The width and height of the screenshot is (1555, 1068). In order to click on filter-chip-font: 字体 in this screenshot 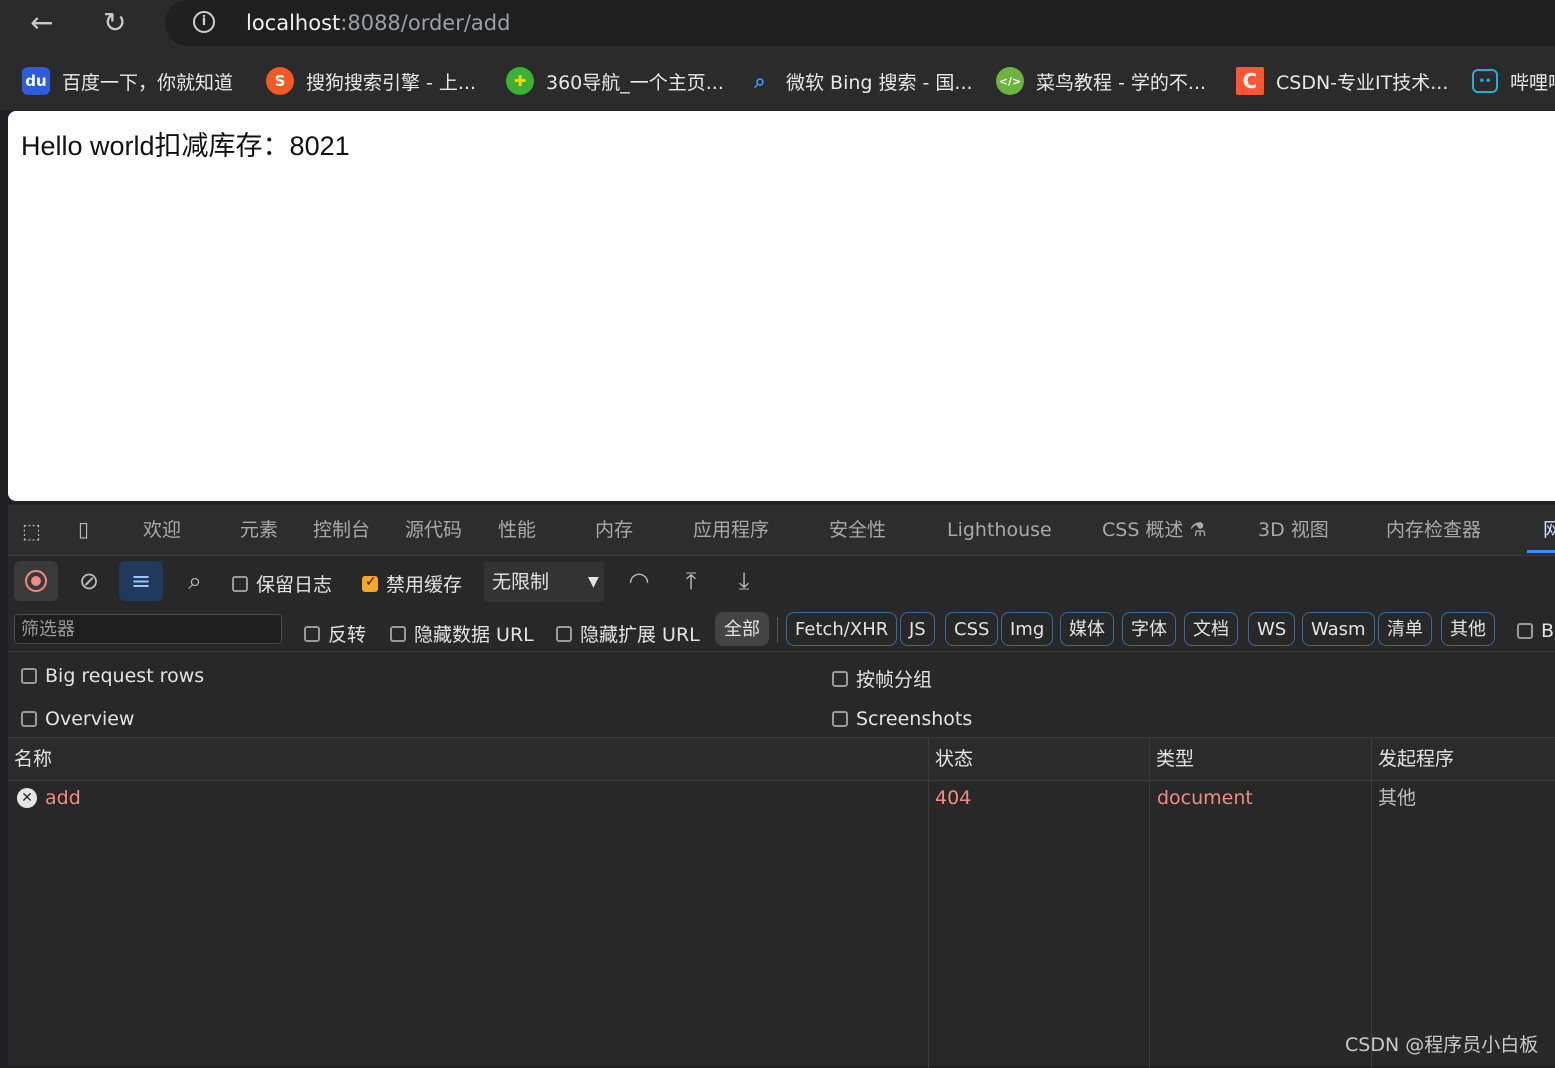, I will do `click(1149, 629)`.